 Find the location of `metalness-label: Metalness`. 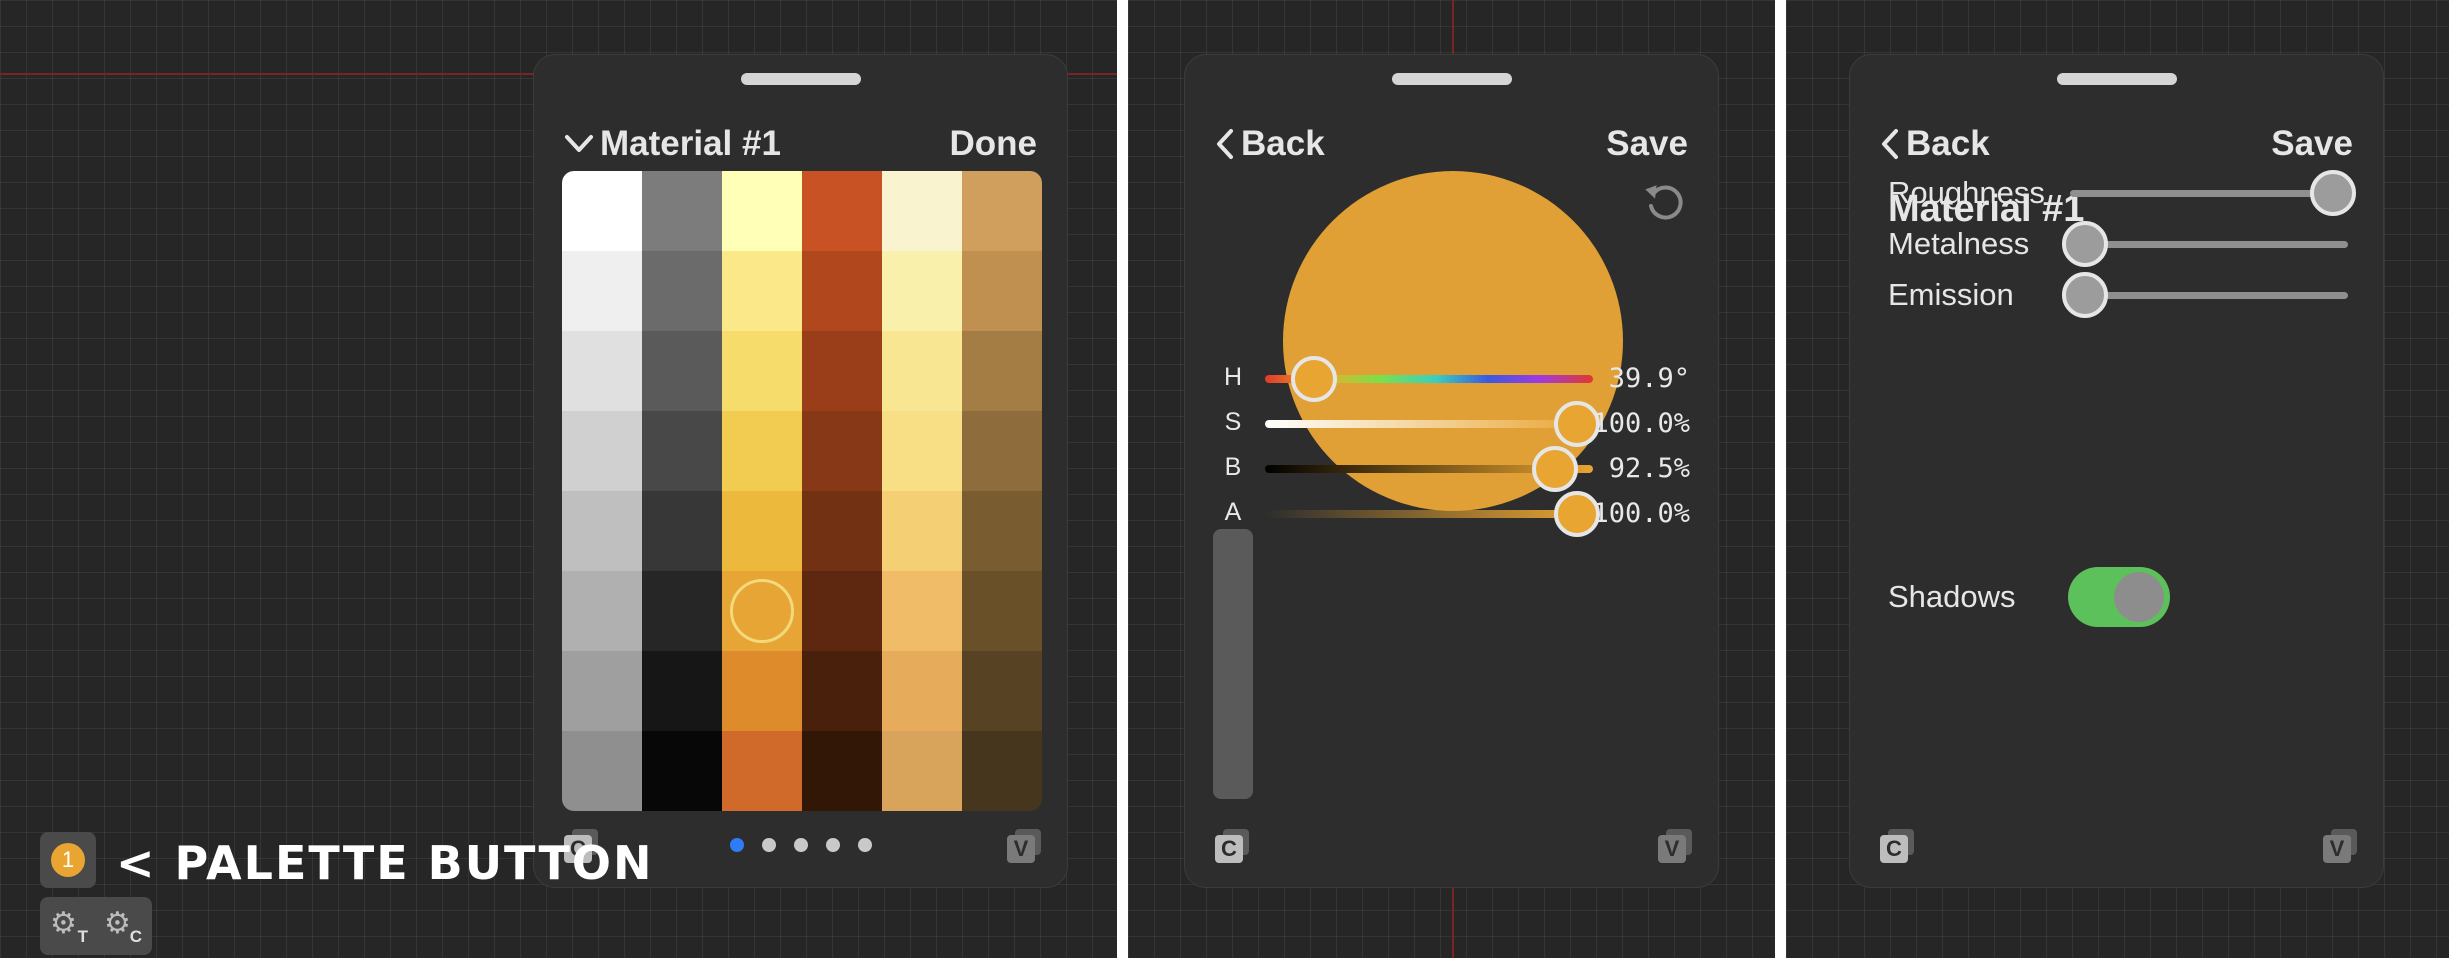

metalness-label: Metalness is located at coordinates (1959, 243).